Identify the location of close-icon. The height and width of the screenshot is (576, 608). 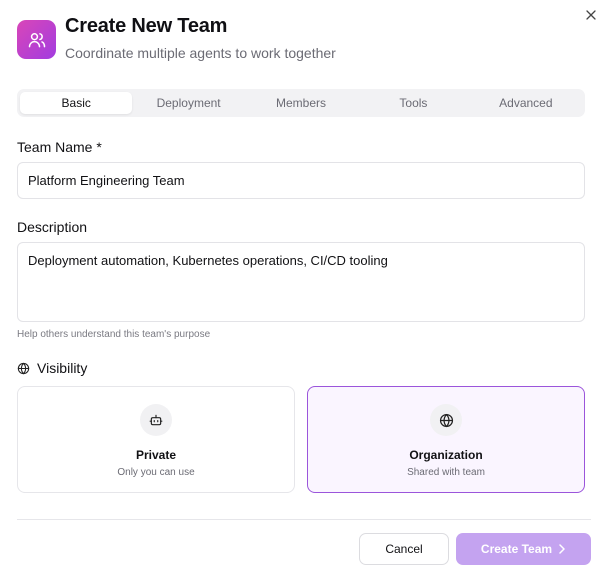
(591, 15).